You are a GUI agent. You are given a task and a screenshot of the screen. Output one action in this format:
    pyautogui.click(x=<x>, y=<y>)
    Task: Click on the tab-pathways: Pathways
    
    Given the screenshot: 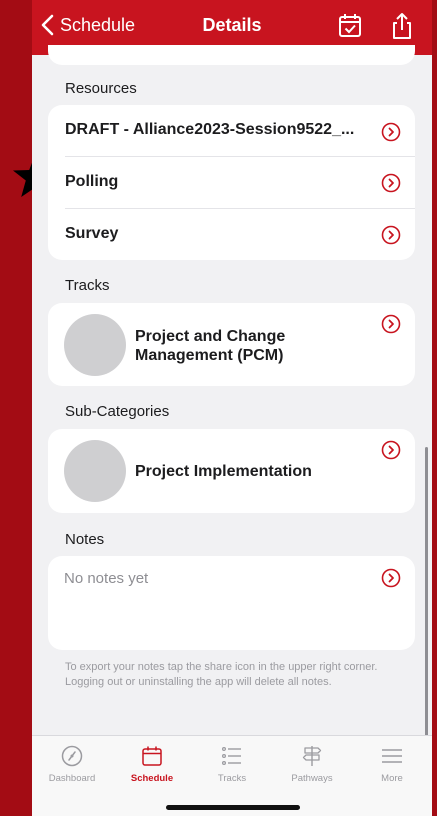 What is the action you would take?
    pyautogui.click(x=312, y=766)
    